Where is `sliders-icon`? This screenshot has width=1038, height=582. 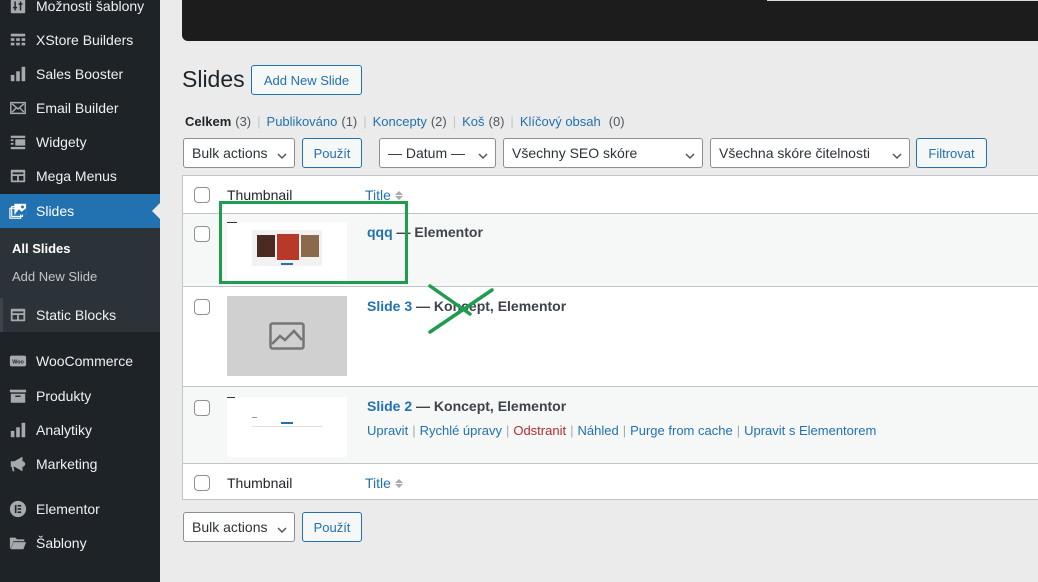 sliders-icon is located at coordinates (18, 8).